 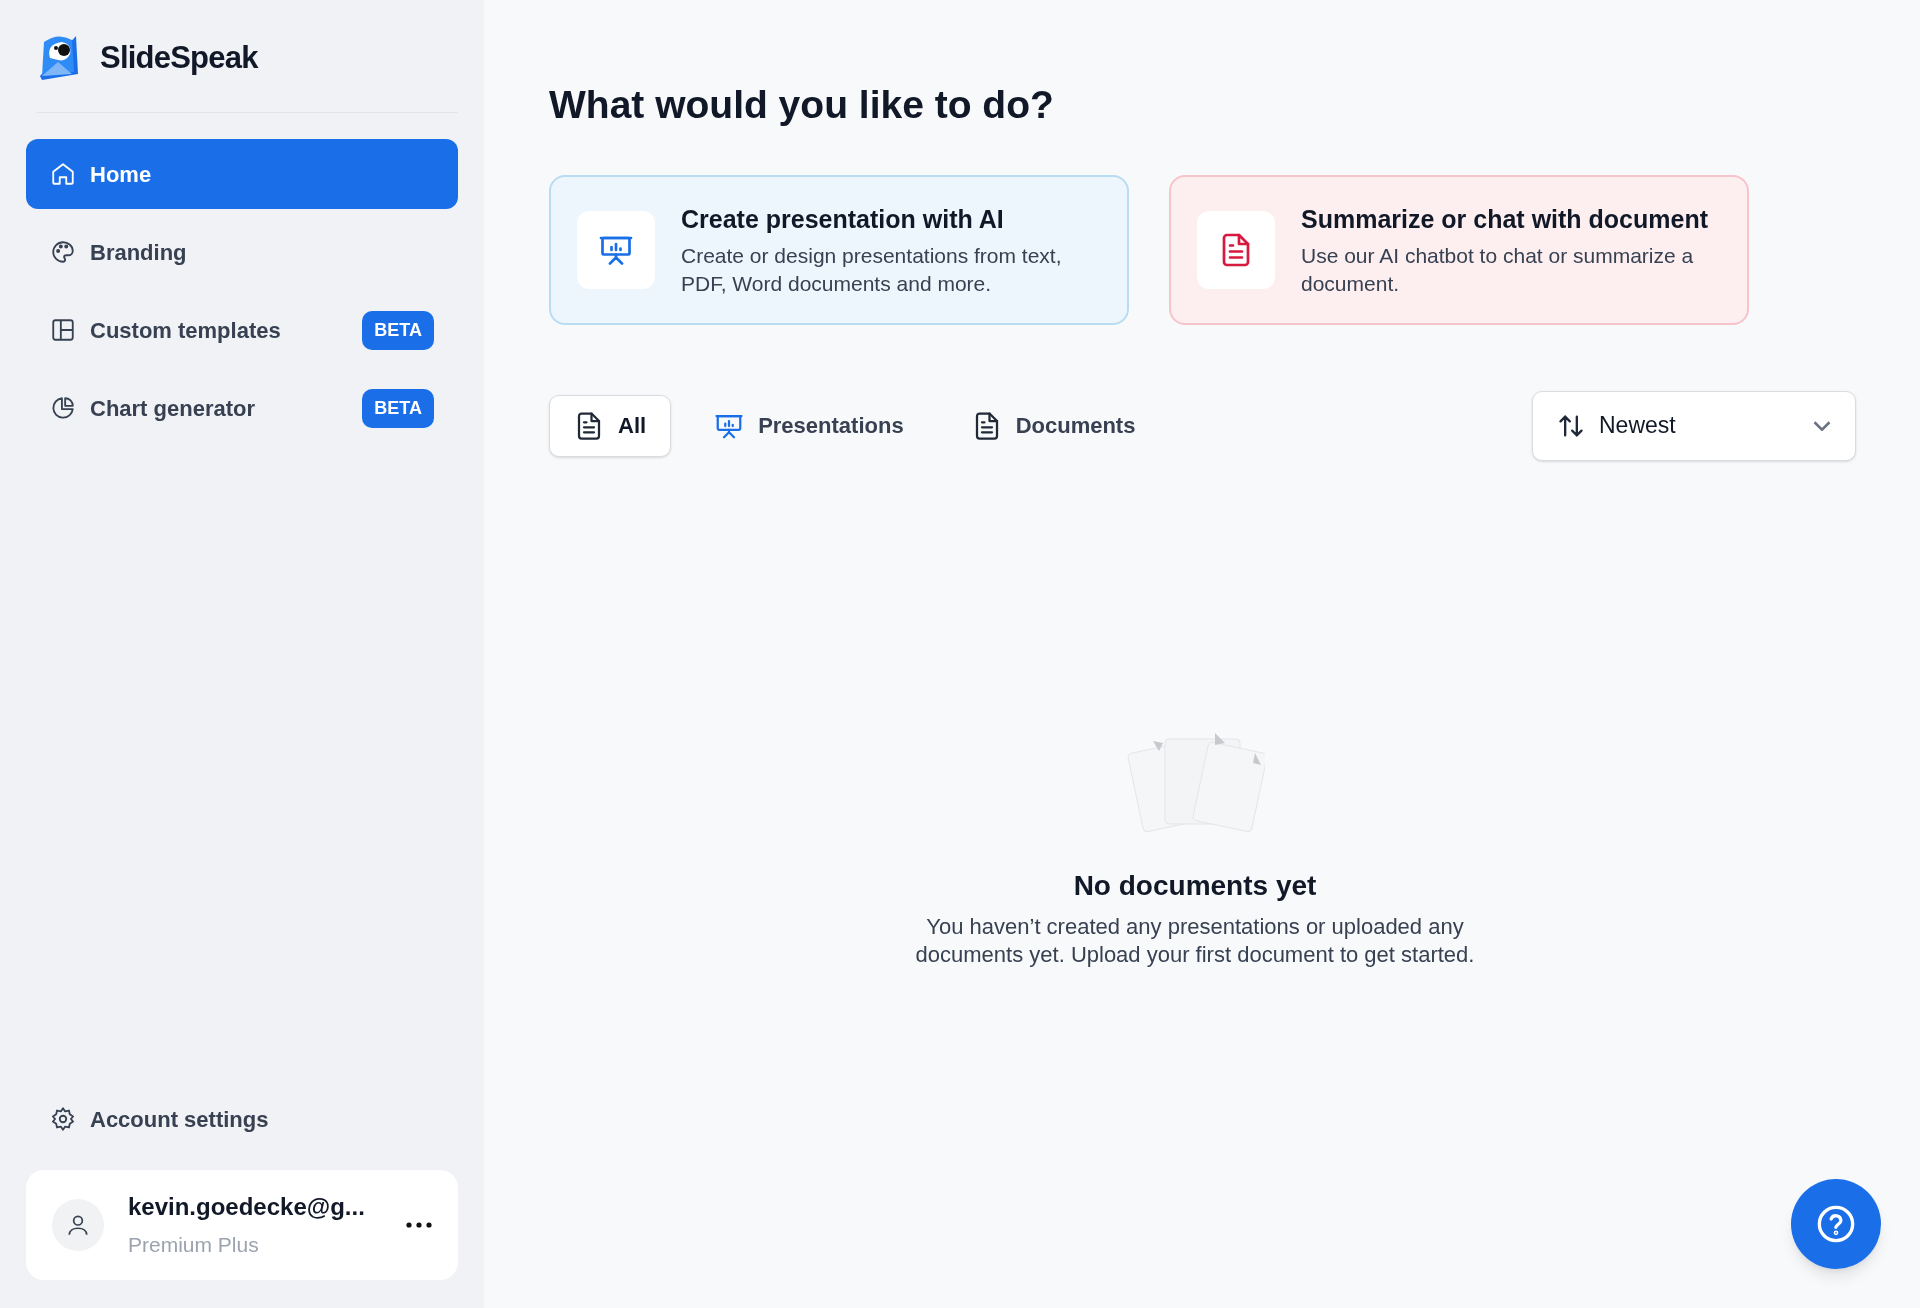 What do you see at coordinates (63, 408) in the screenshot?
I see `pie-chart-icon` at bounding box center [63, 408].